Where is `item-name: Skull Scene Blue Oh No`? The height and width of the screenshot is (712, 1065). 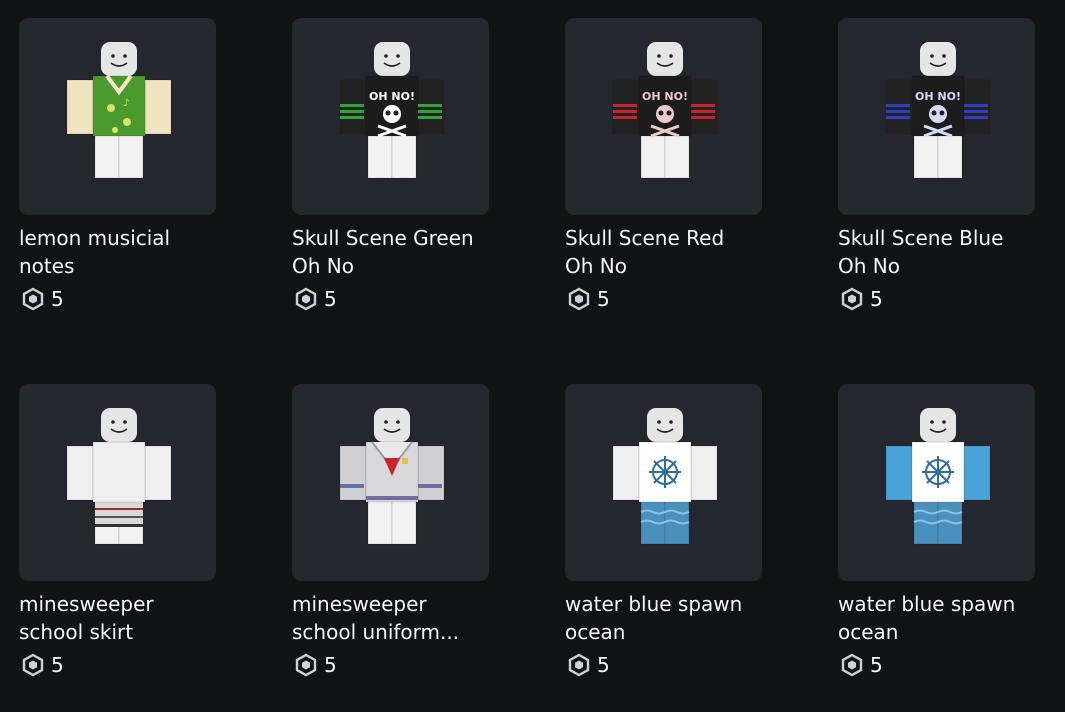
item-name: Skull Scene Blue Oh No is located at coordinates (936, 252).